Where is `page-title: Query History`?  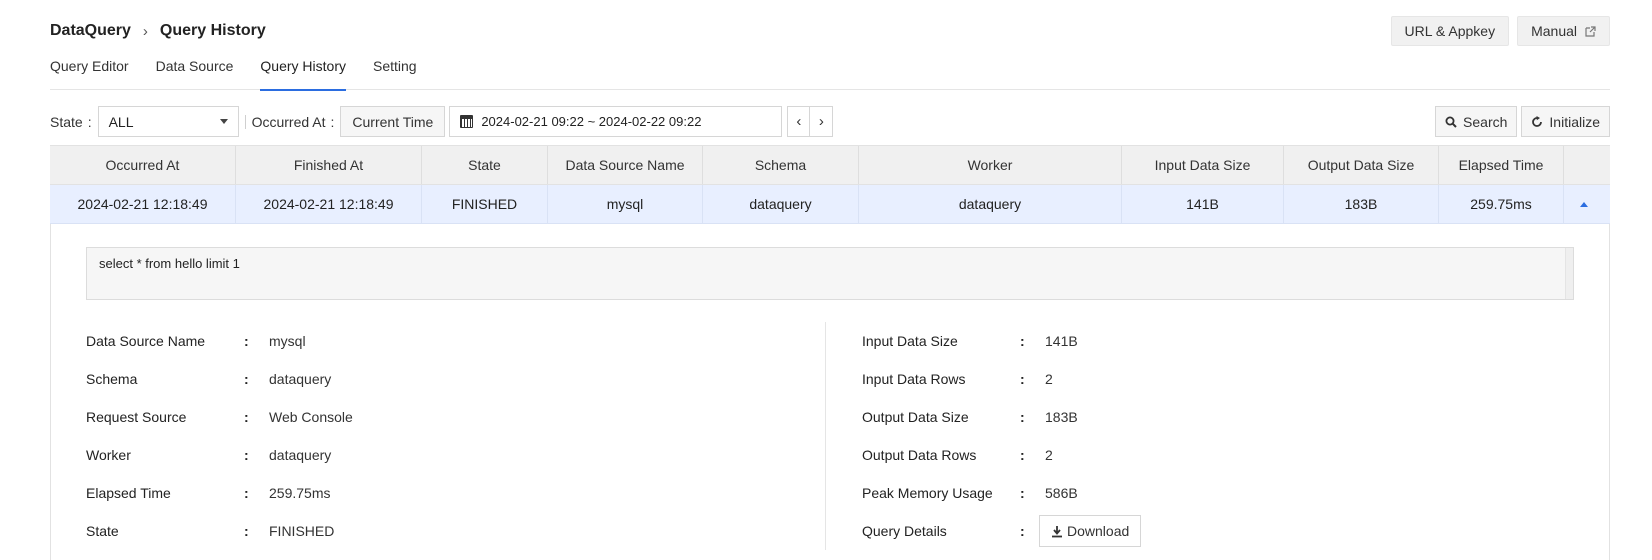 page-title: Query History is located at coordinates (212, 30).